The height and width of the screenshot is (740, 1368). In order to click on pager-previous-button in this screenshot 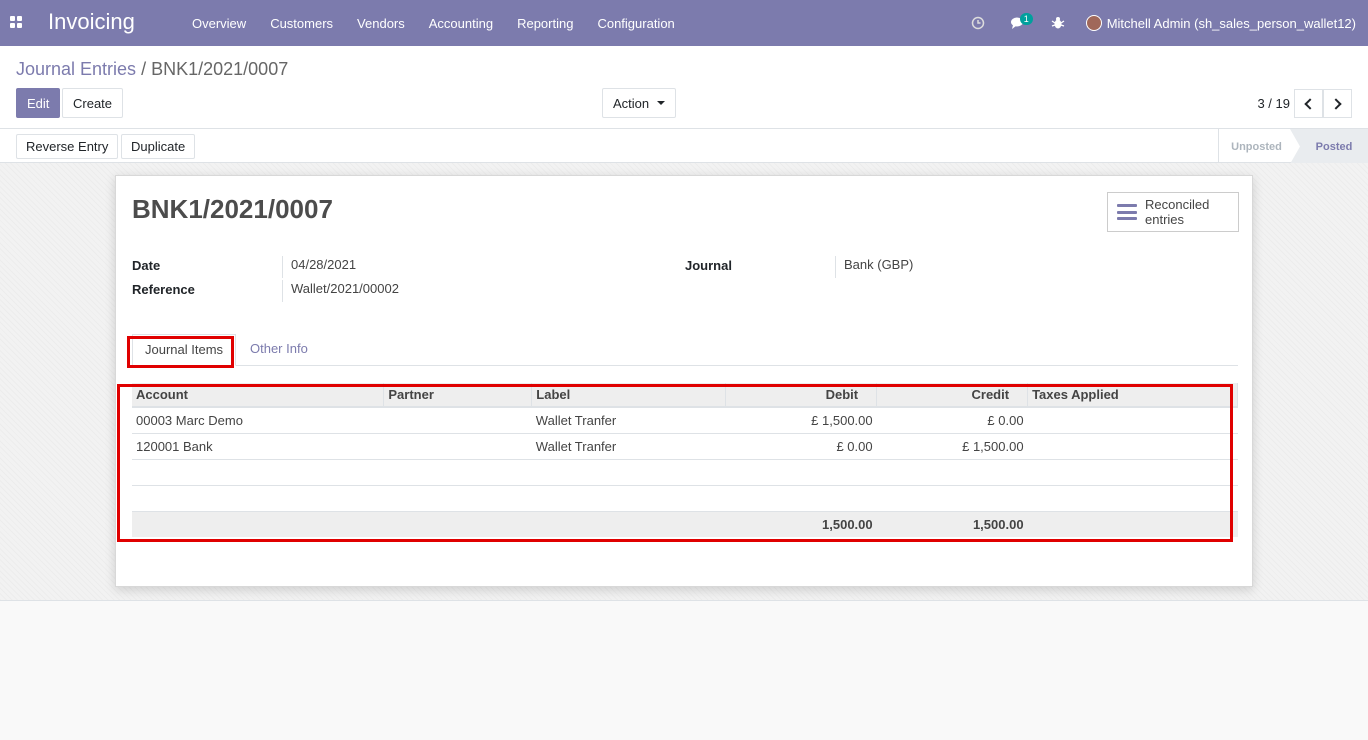, I will do `click(1308, 103)`.